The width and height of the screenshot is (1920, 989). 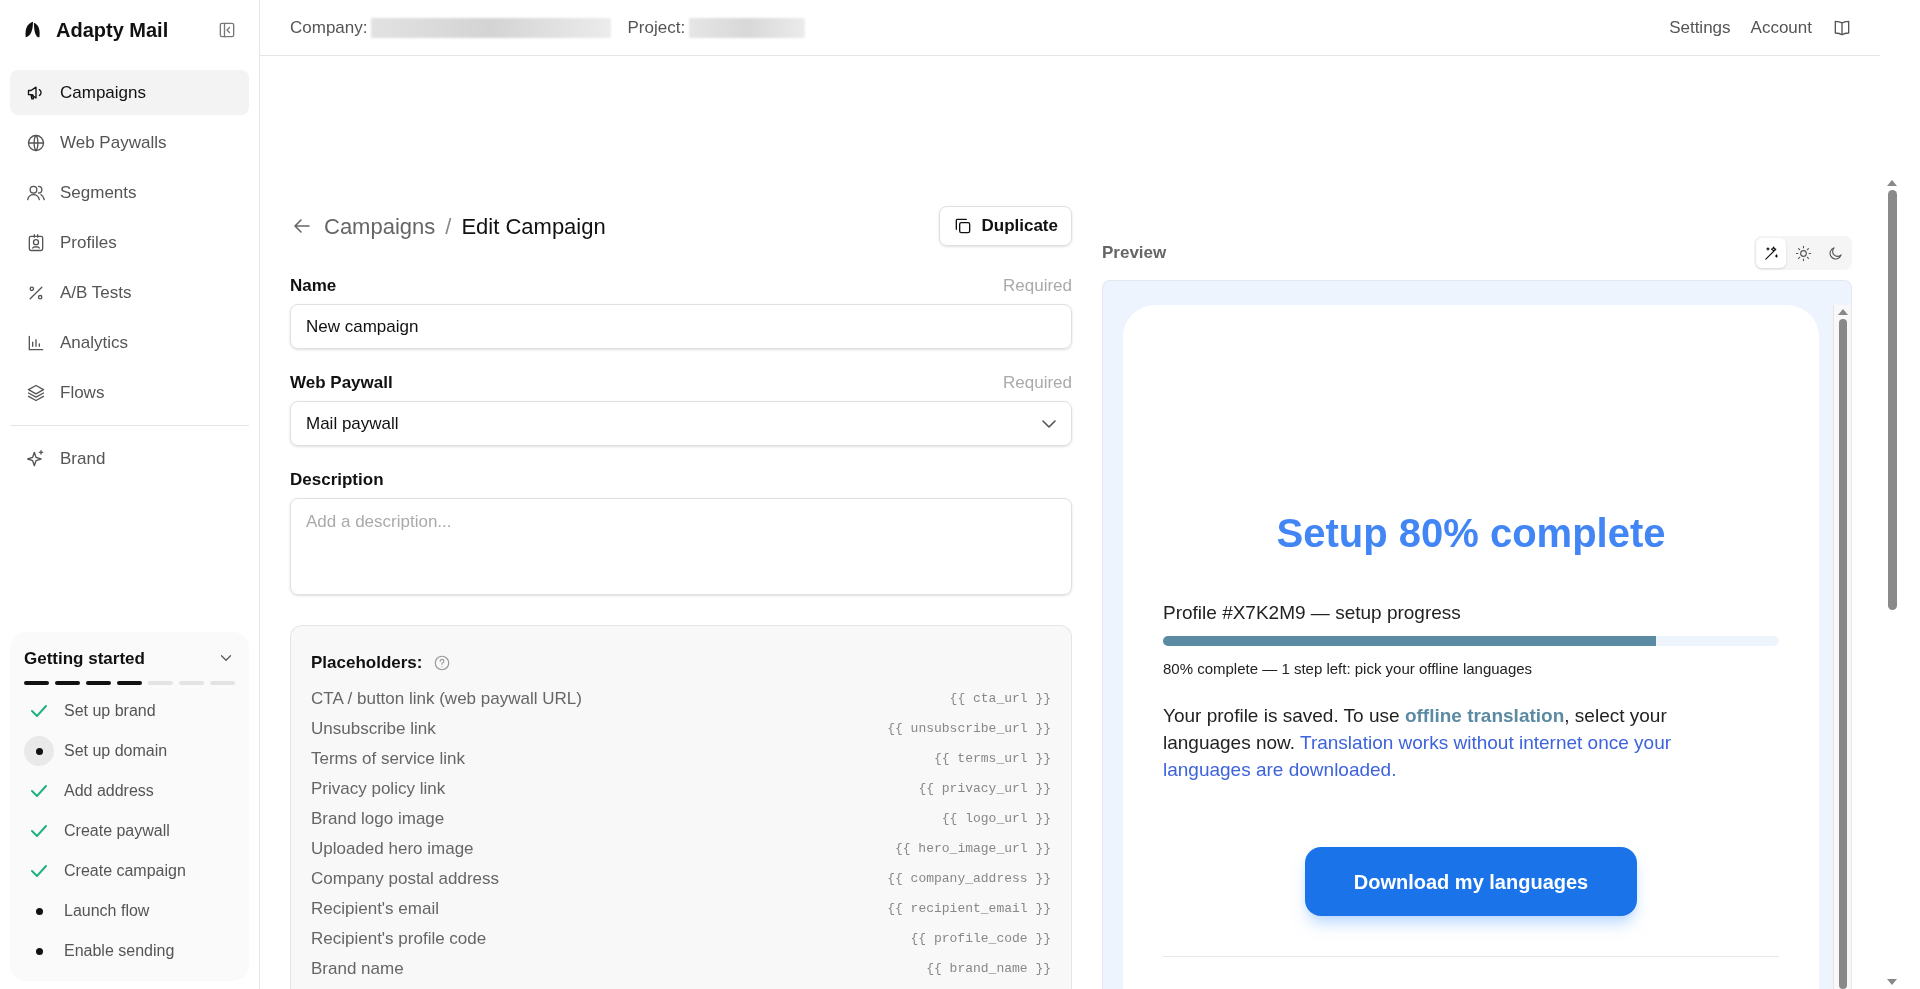 What do you see at coordinates (313, 285) in the screenshot?
I see `field-label: Name` at bounding box center [313, 285].